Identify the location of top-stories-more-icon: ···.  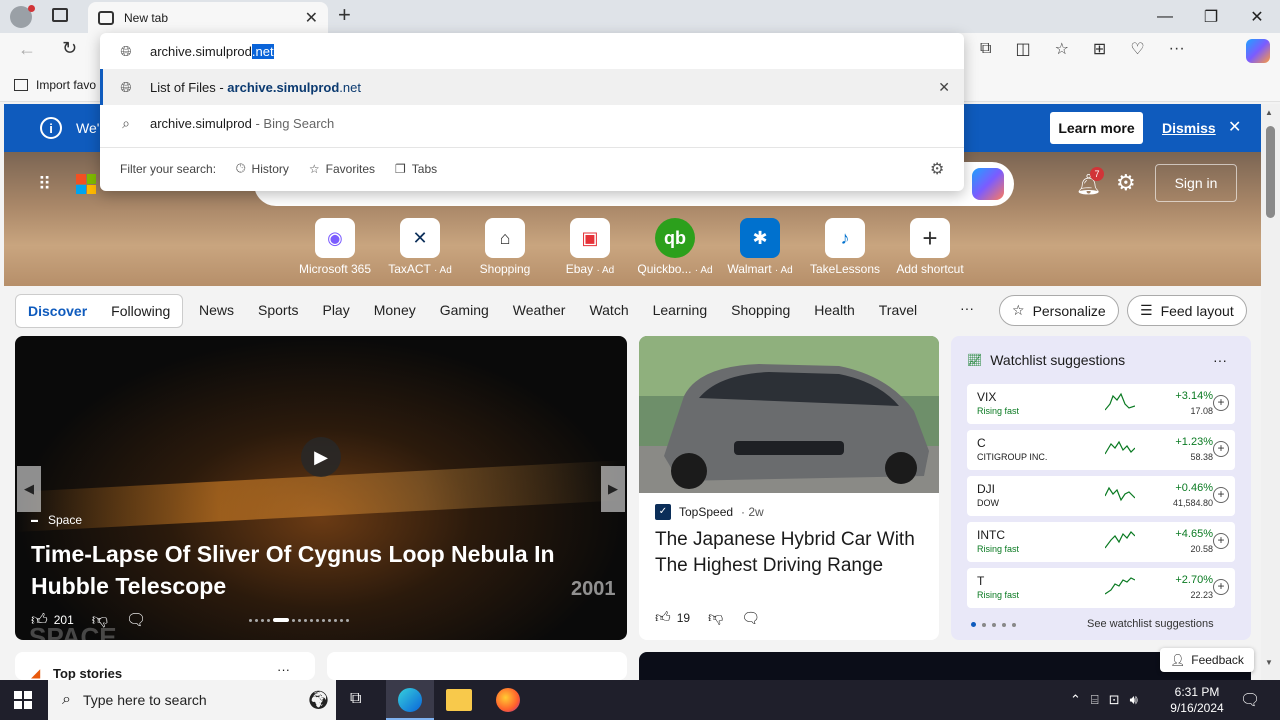
(283, 669).